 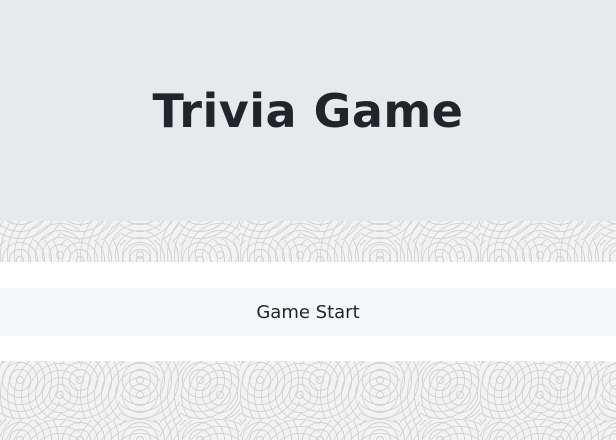 I want to click on game-start-label: Game Start, so click(x=308, y=312).